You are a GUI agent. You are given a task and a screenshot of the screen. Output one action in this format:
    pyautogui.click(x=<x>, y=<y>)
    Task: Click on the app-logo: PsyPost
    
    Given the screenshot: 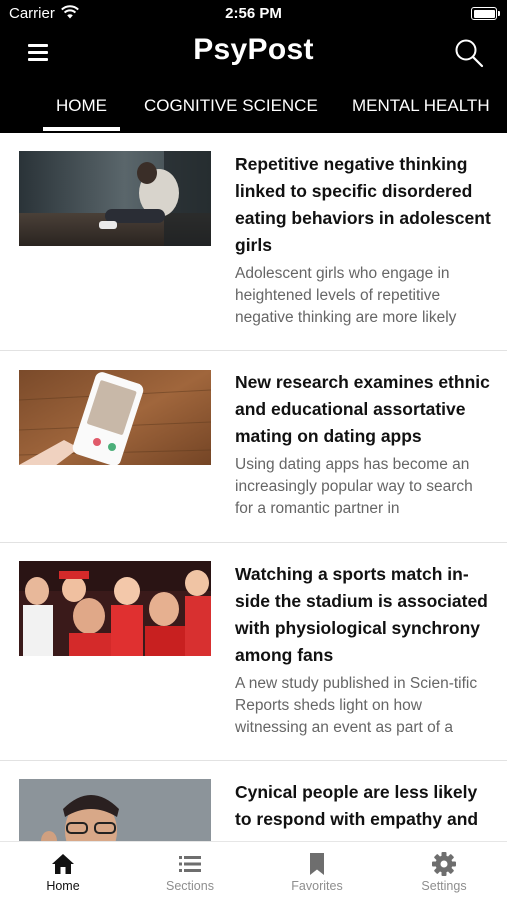 What is the action you would take?
    pyautogui.click(x=253, y=49)
    